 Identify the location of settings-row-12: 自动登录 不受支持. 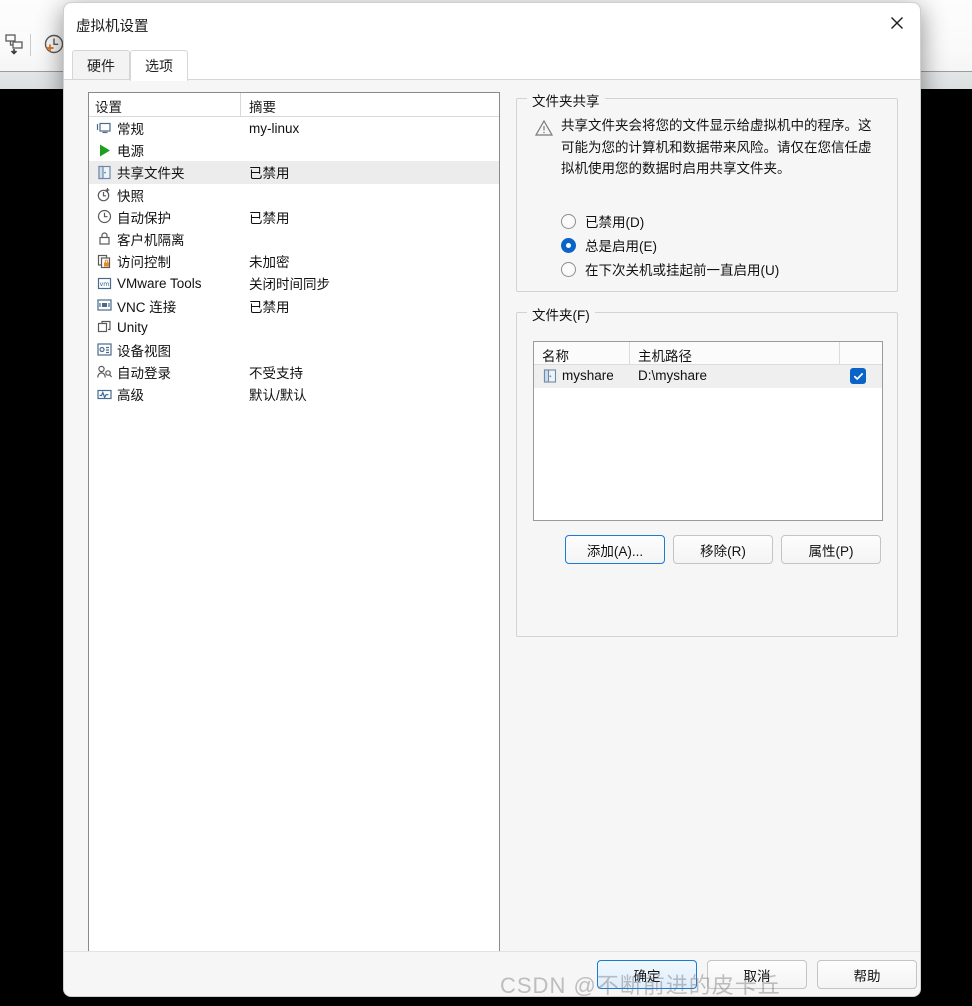
(294, 372).